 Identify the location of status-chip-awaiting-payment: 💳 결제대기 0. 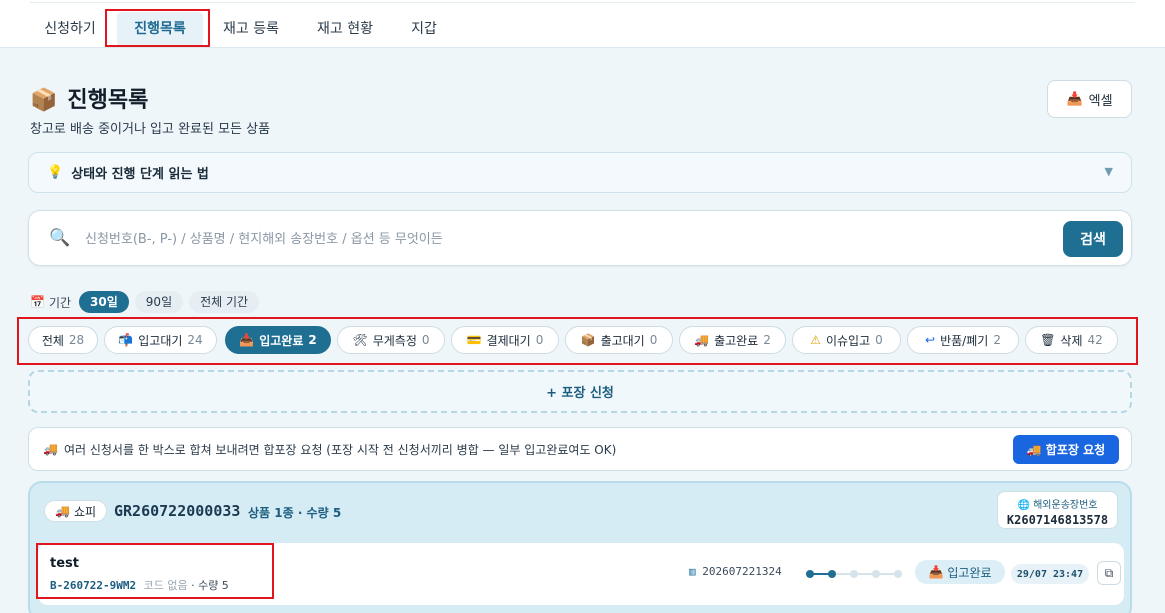
(505, 340).